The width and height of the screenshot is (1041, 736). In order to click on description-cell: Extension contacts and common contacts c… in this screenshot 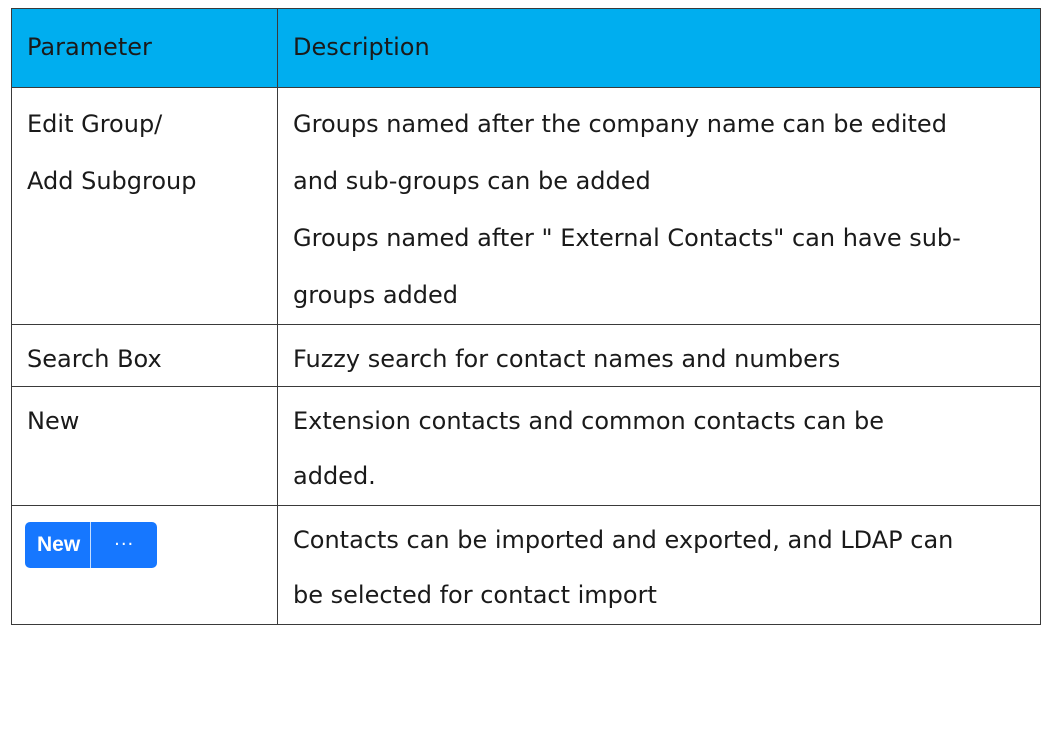, I will do `click(659, 446)`.